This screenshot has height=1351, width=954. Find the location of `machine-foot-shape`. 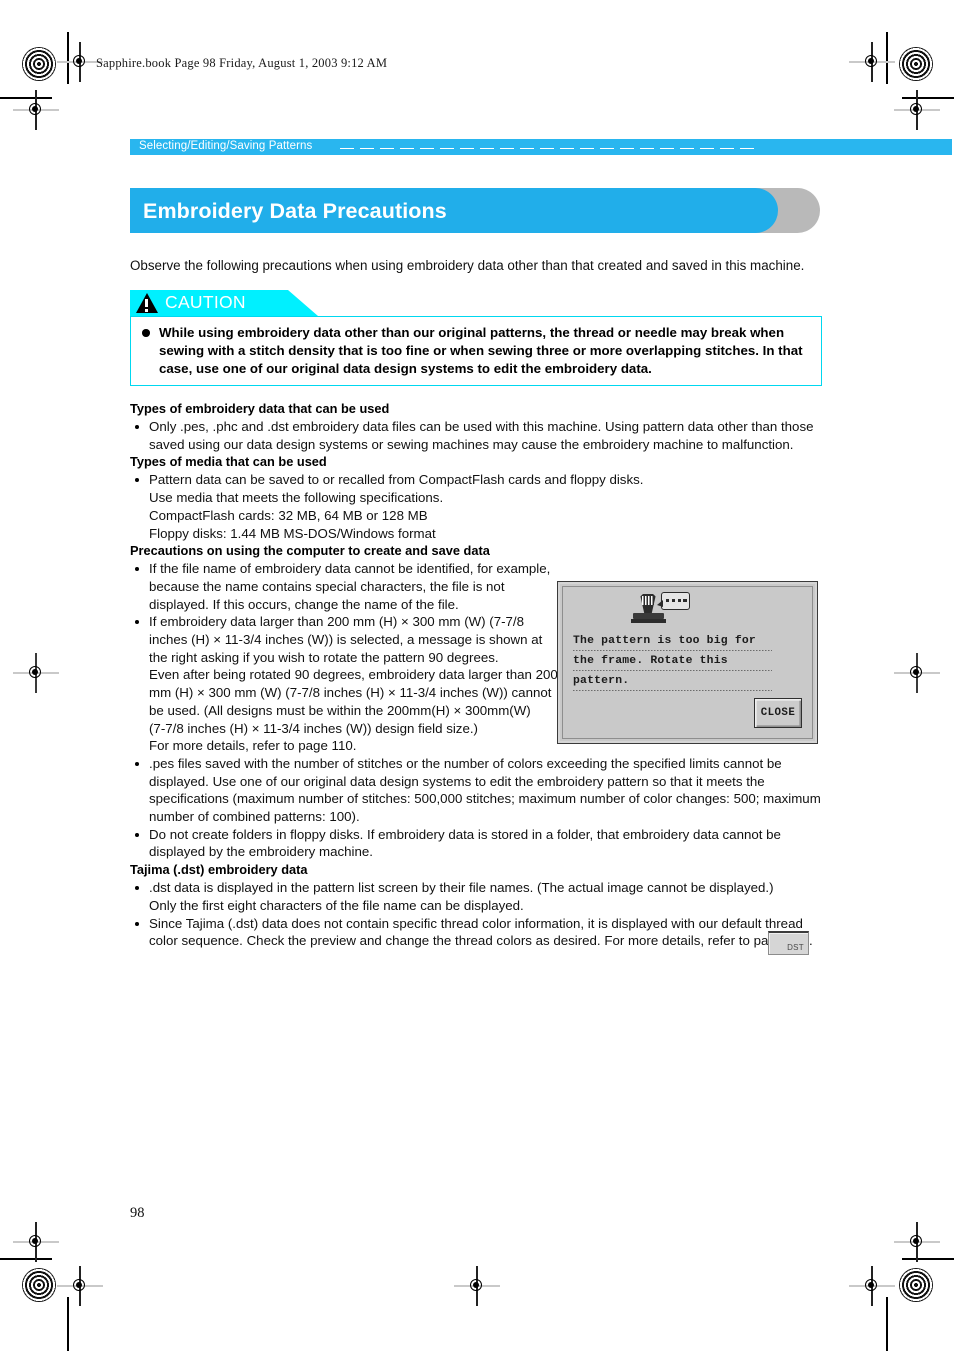

machine-foot-shape is located at coordinates (648, 621).